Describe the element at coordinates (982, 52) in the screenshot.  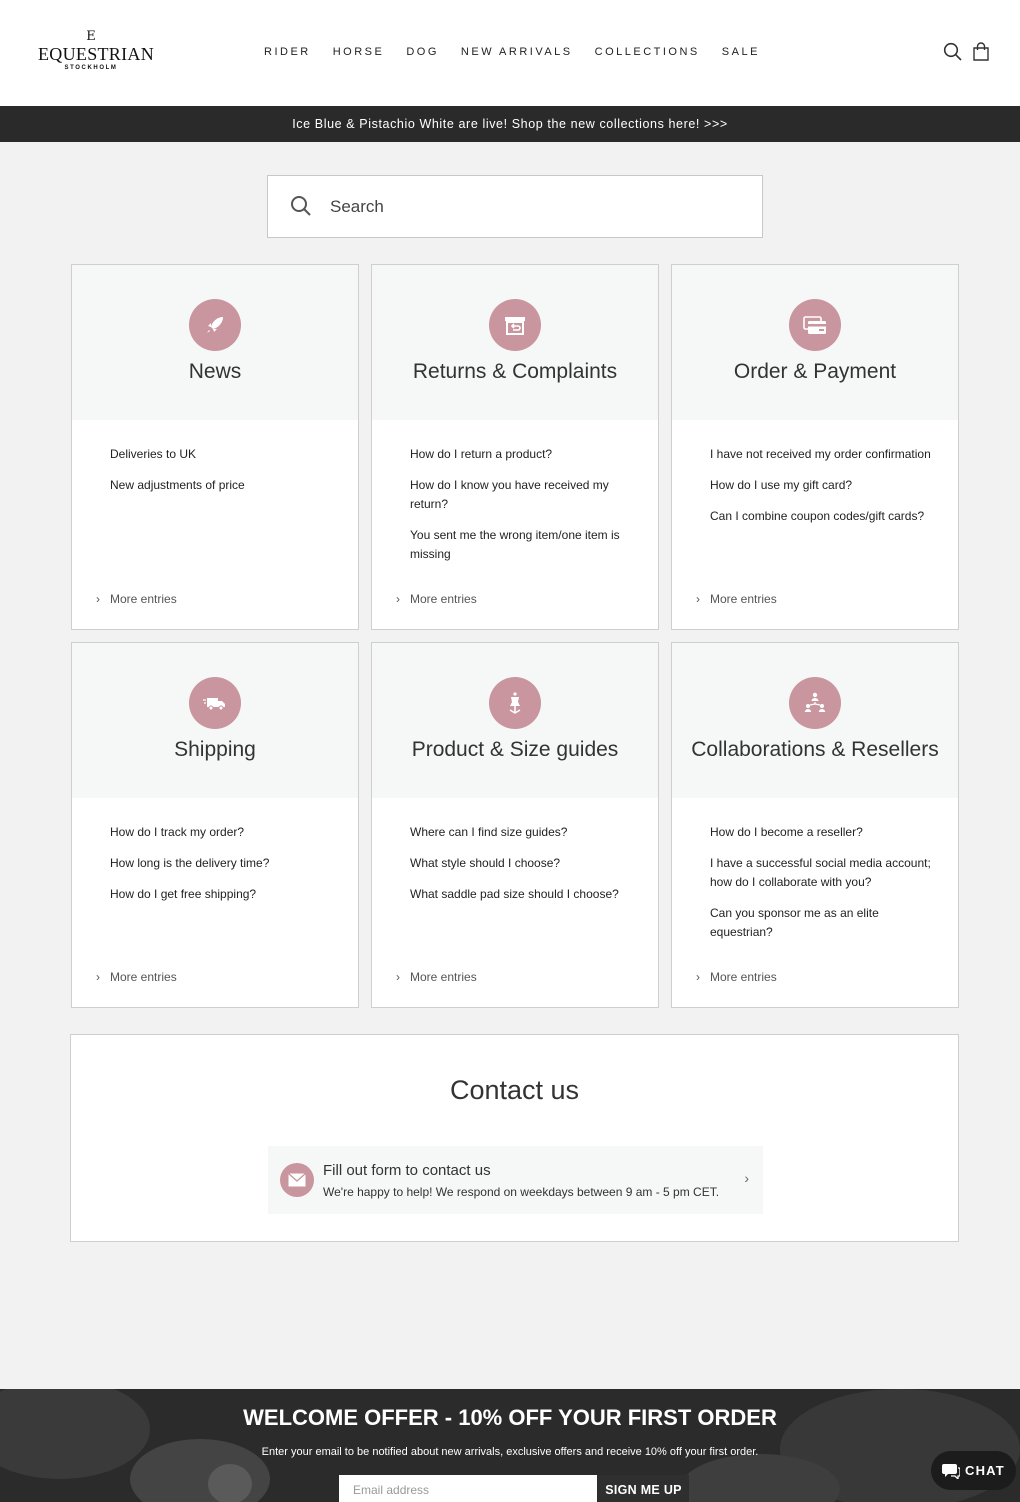
I see `cart-icon` at that location.